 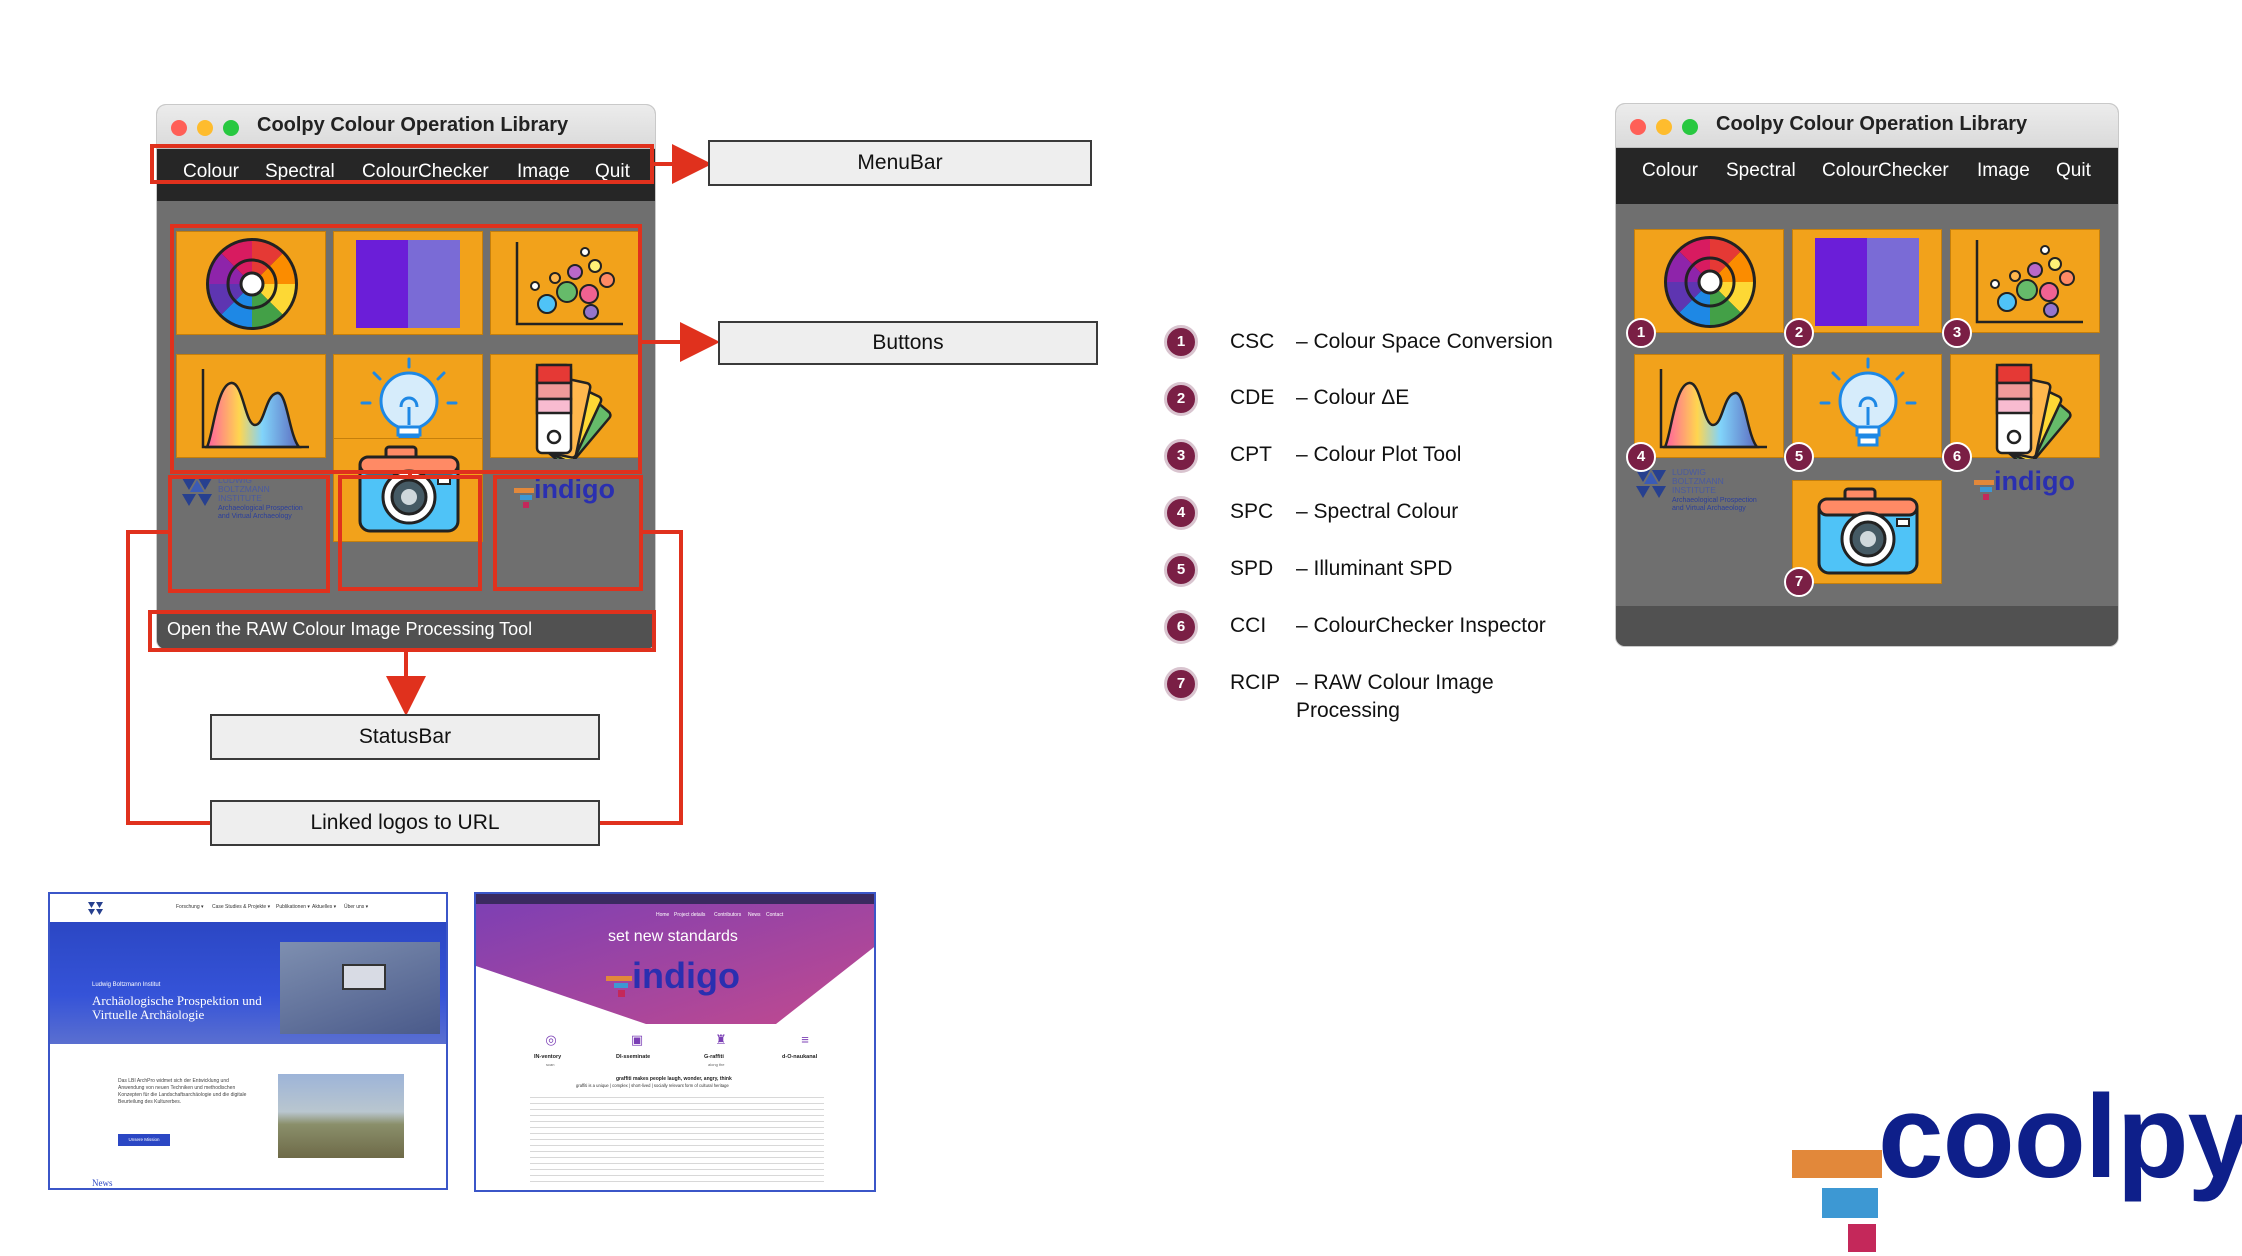 I want to click on menu-colour-2: Colour, so click(x=1670, y=171).